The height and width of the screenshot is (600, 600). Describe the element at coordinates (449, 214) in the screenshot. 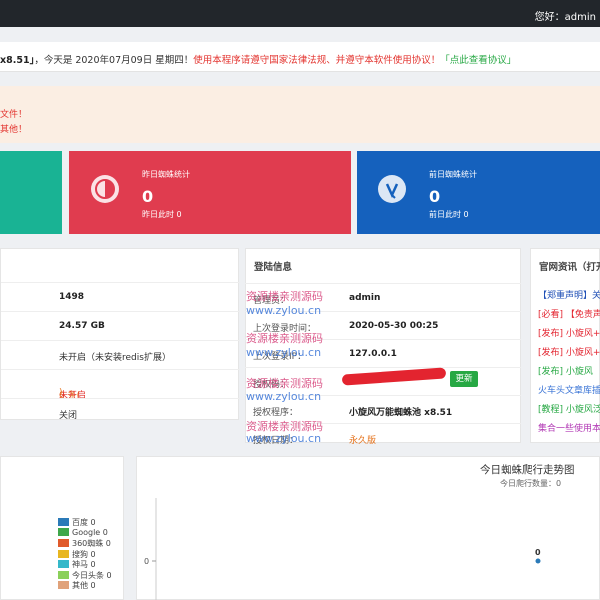

I see `stat-before-sub: 前日此时 0` at that location.